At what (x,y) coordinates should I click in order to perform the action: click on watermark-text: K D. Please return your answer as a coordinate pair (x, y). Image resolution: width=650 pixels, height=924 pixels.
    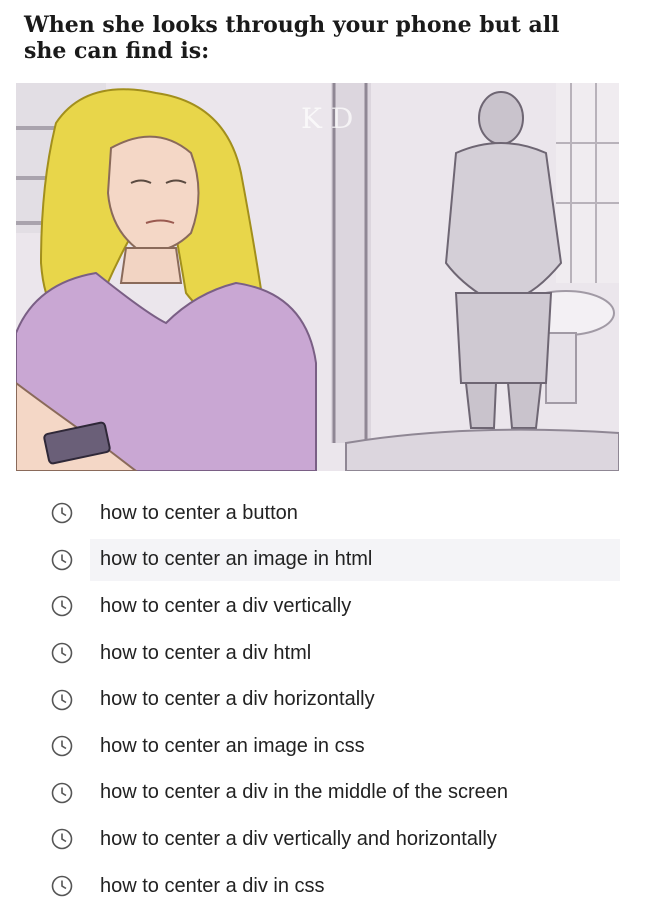
    Looking at the image, I should click on (327, 118).